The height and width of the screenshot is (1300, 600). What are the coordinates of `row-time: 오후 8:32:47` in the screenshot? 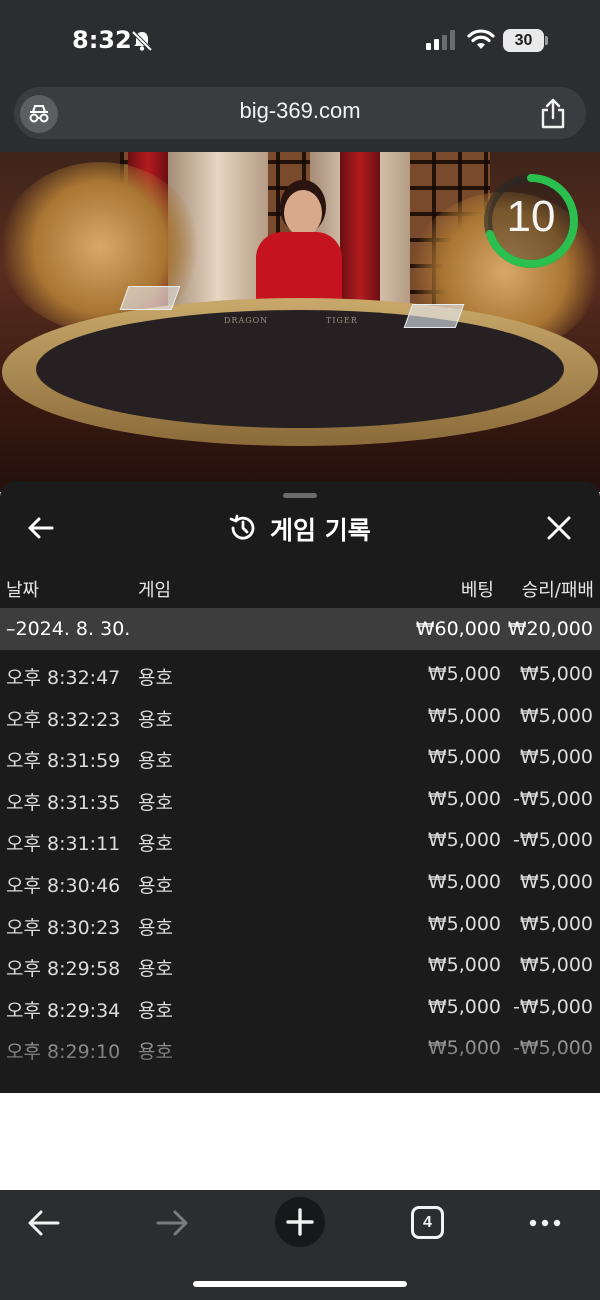 It's located at (63, 678).